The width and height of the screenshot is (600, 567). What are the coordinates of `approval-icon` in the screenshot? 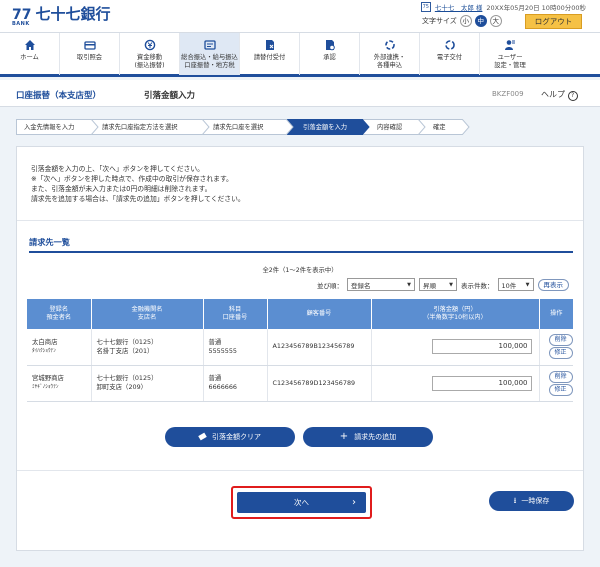 It's located at (330, 45).